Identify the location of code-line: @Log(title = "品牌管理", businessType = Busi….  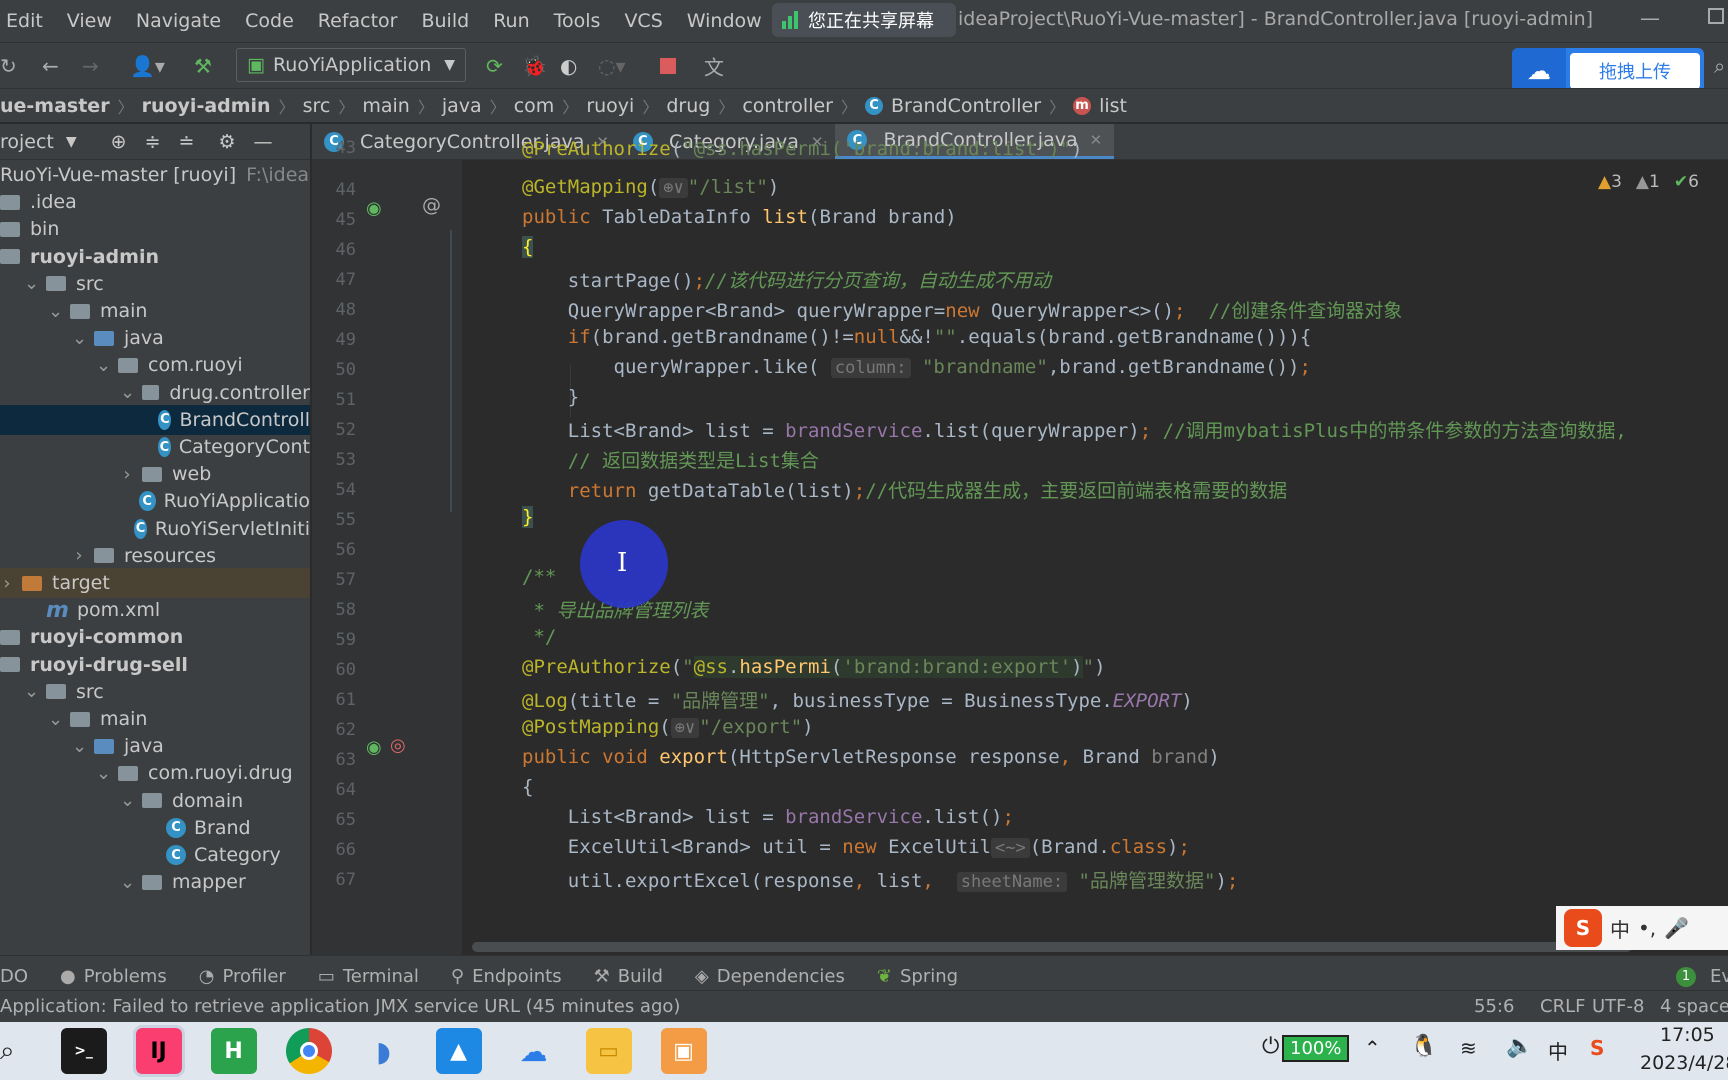
(857, 699).